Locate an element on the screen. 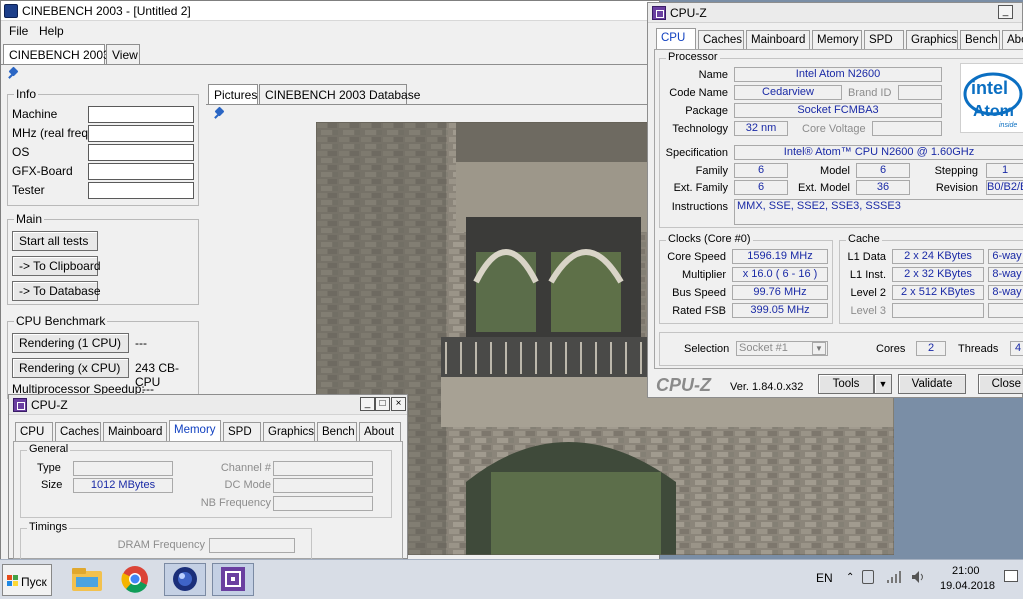 The height and width of the screenshot is (599, 1023). tools-dropdown-icon: ▼ is located at coordinates (883, 384).